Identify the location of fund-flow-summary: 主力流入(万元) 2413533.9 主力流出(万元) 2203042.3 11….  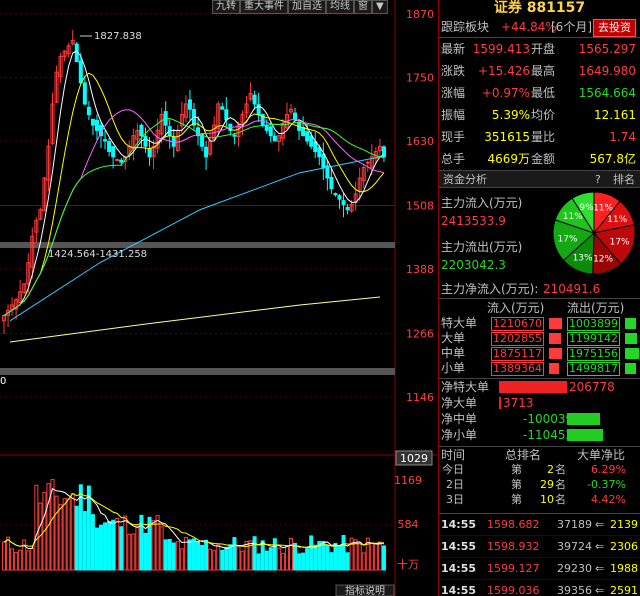
(539, 234).